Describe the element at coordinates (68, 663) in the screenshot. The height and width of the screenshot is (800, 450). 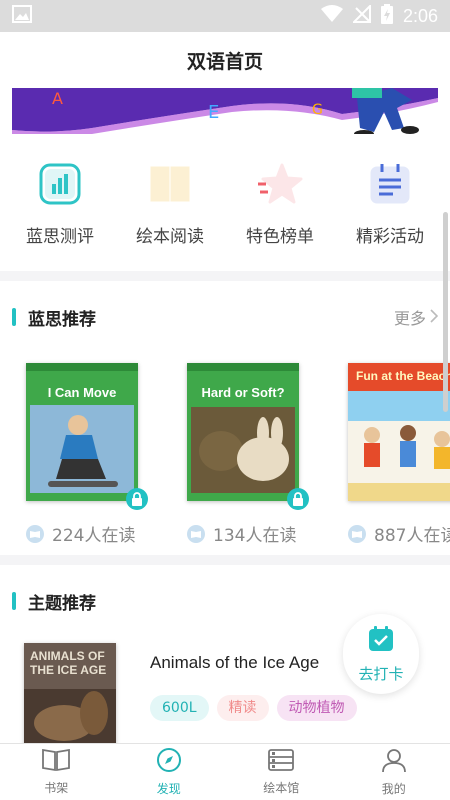
I see `theme-cover-text: ANIMALS OF THE ICE AGE` at that location.